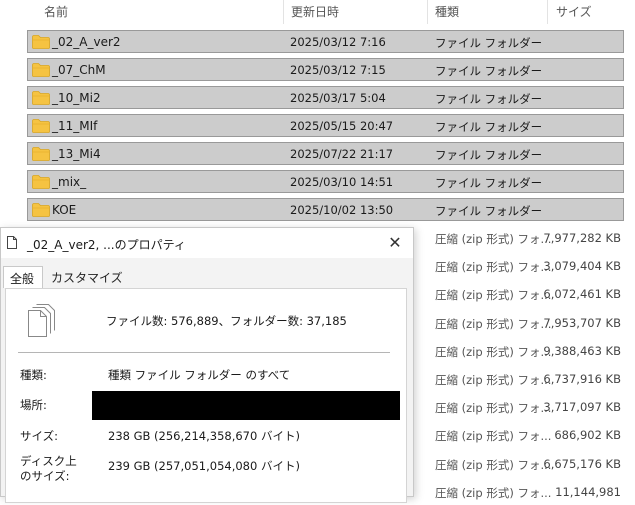  Describe the element at coordinates (447, 11) in the screenshot. I see `column-type: 種類` at that location.